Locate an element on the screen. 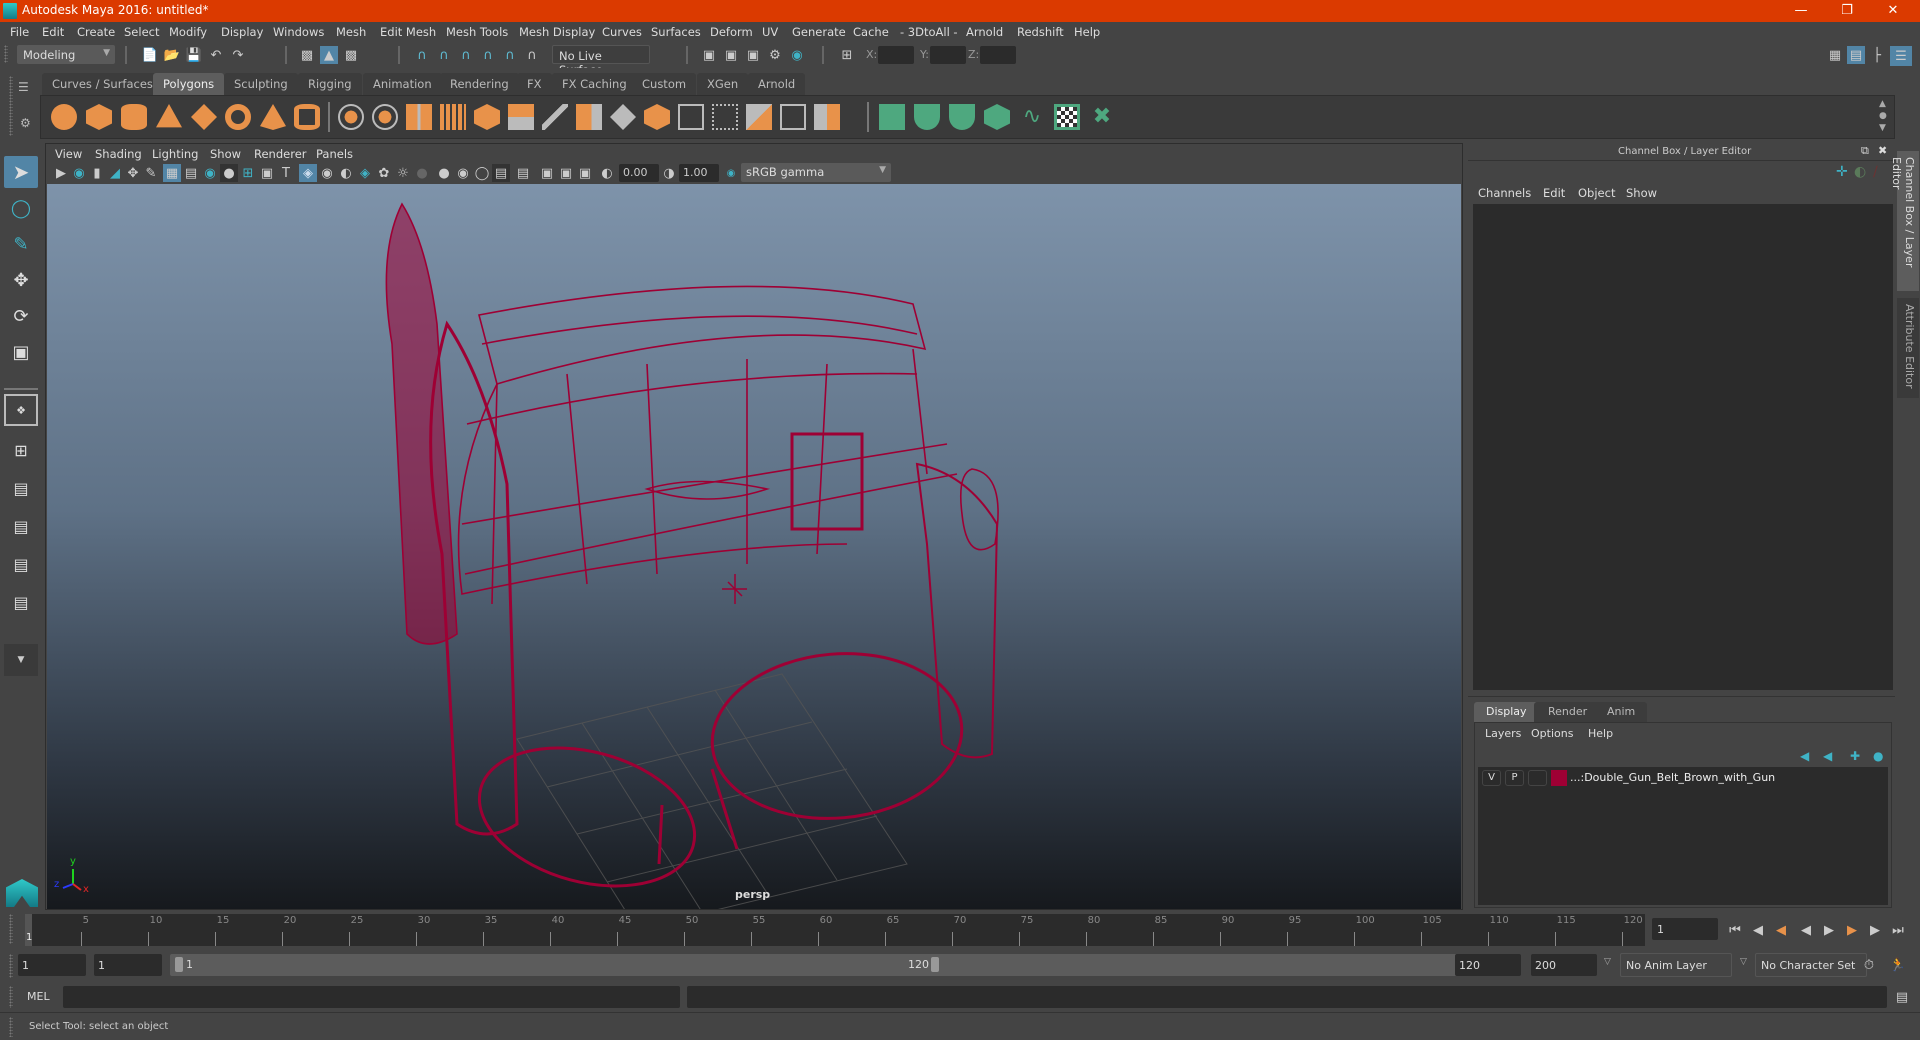 This screenshot has width=1920, height=1040. lasso-tool-icon: ◯ is located at coordinates (21, 208).